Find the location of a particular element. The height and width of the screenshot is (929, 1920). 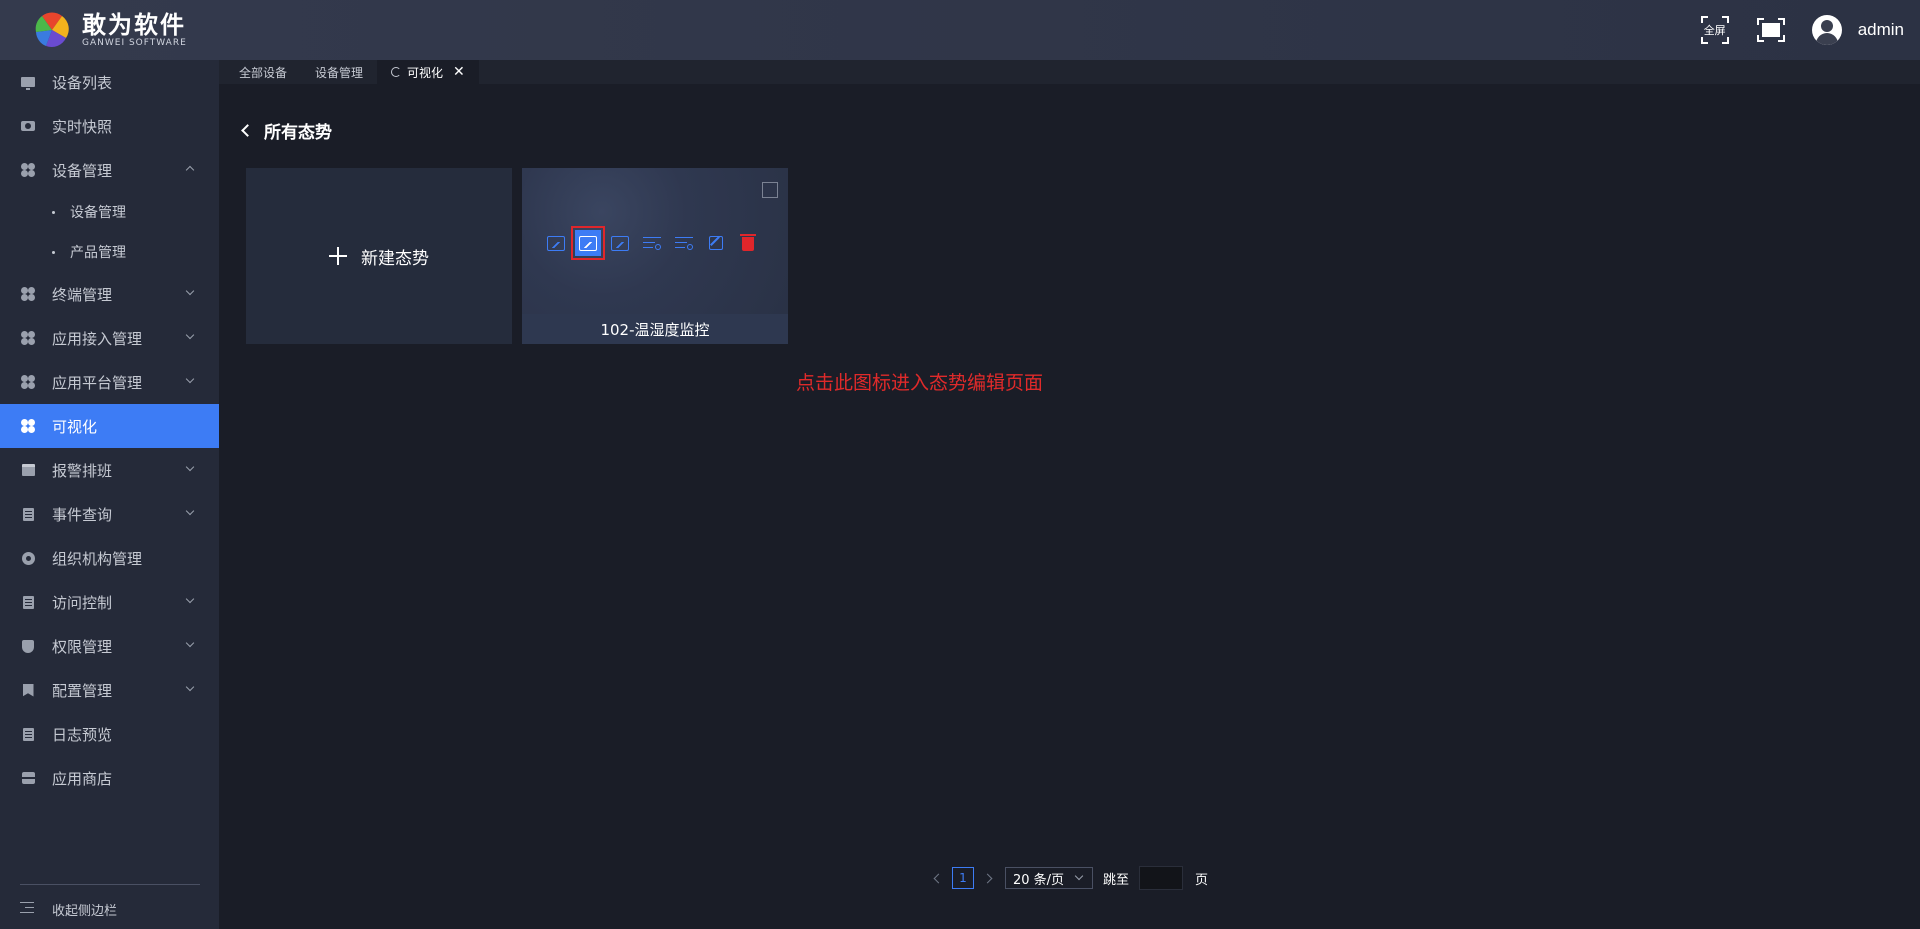

annotation-text: 点击此图标进入态势编辑页面 is located at coordinates (920, 383).